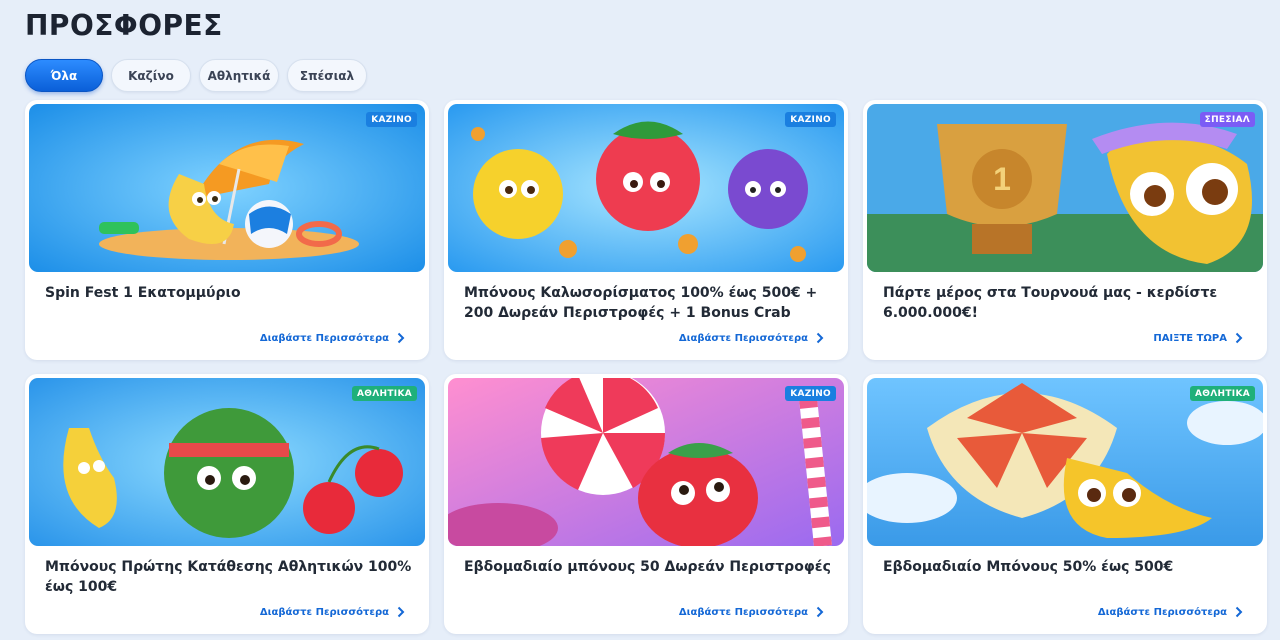  What do you see at coordinates (124, 25) in the screenshot?
I see `page-title: ΠΡΟΣΦΟΡΕΣ` at bounding box center [124, 25].